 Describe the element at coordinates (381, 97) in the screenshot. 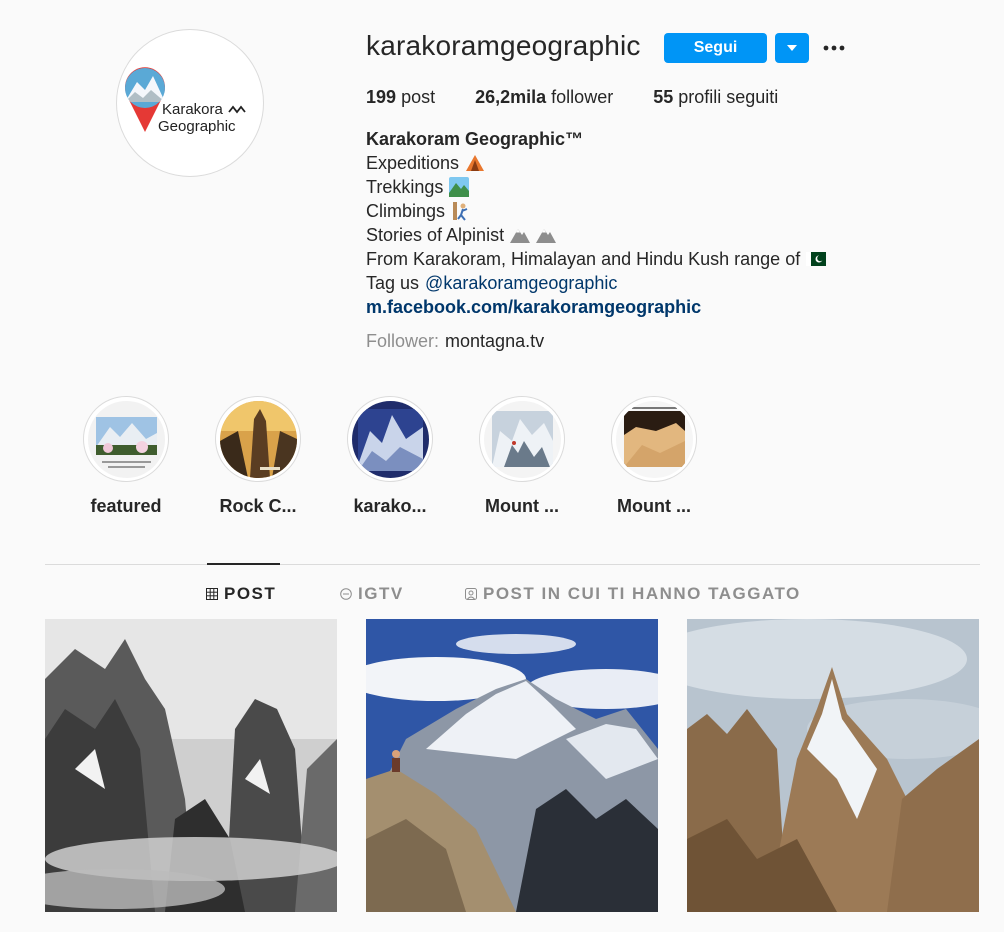

I see `posts-value: 199` at that location.